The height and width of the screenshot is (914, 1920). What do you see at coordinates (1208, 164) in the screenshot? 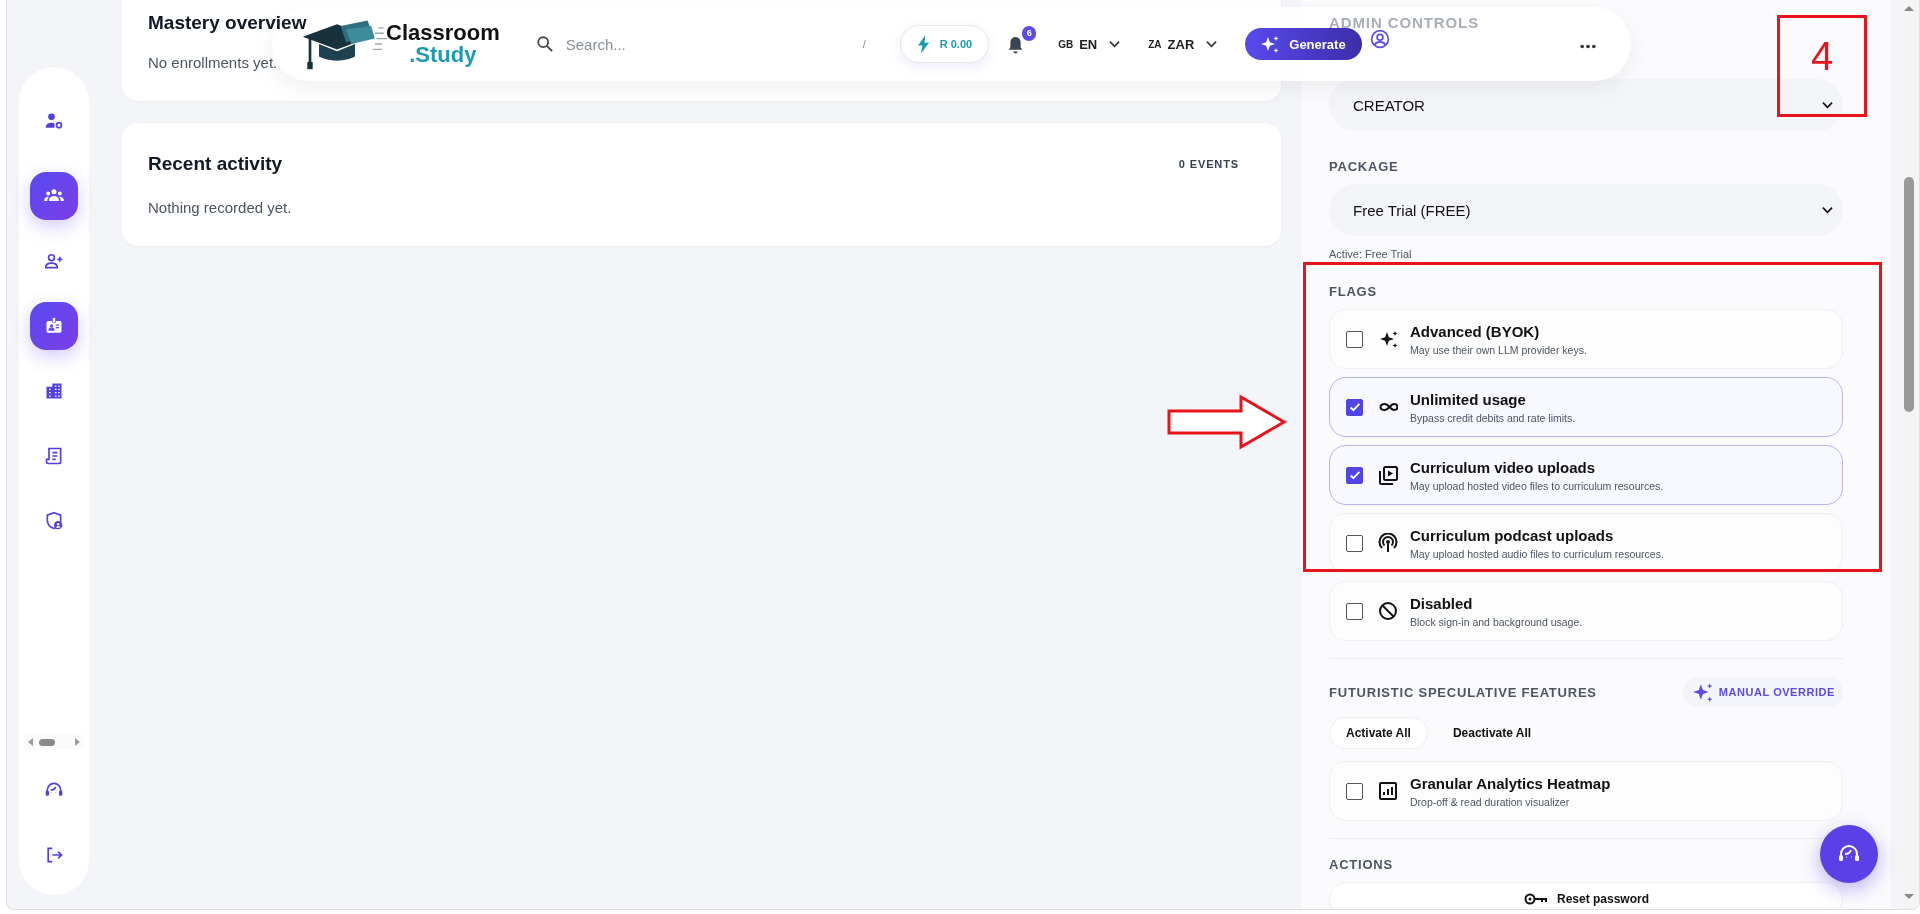
I see `event-count: 0 EVENTS` at bounding box center [1208, 164].